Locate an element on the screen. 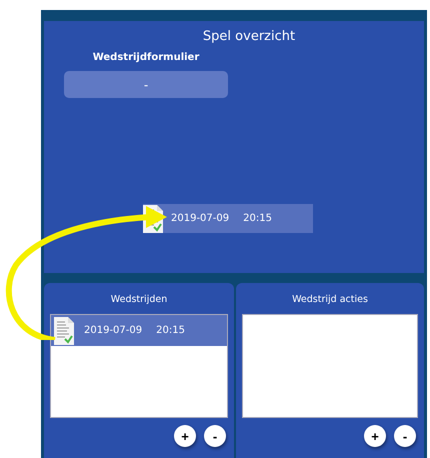 The width and height of the screenshot is (430, 458). list-item: 2019-07-09 20:15 is located at coordinates (139, 330).